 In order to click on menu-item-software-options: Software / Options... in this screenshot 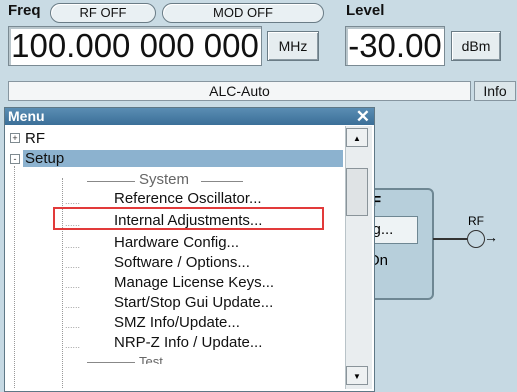, I will do `click(182, 262)`.